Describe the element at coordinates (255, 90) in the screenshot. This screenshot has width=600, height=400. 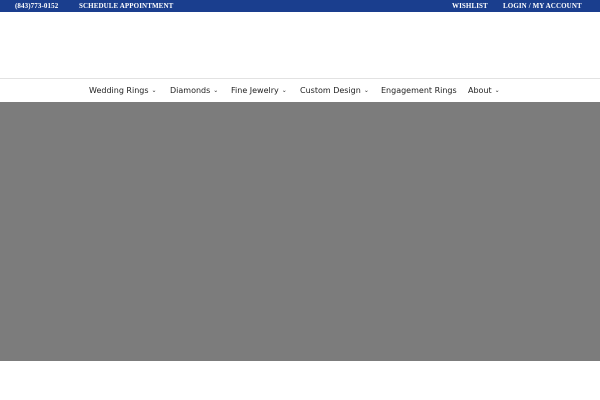
I see `nav-item-label: Fine Jewelry` at that location.